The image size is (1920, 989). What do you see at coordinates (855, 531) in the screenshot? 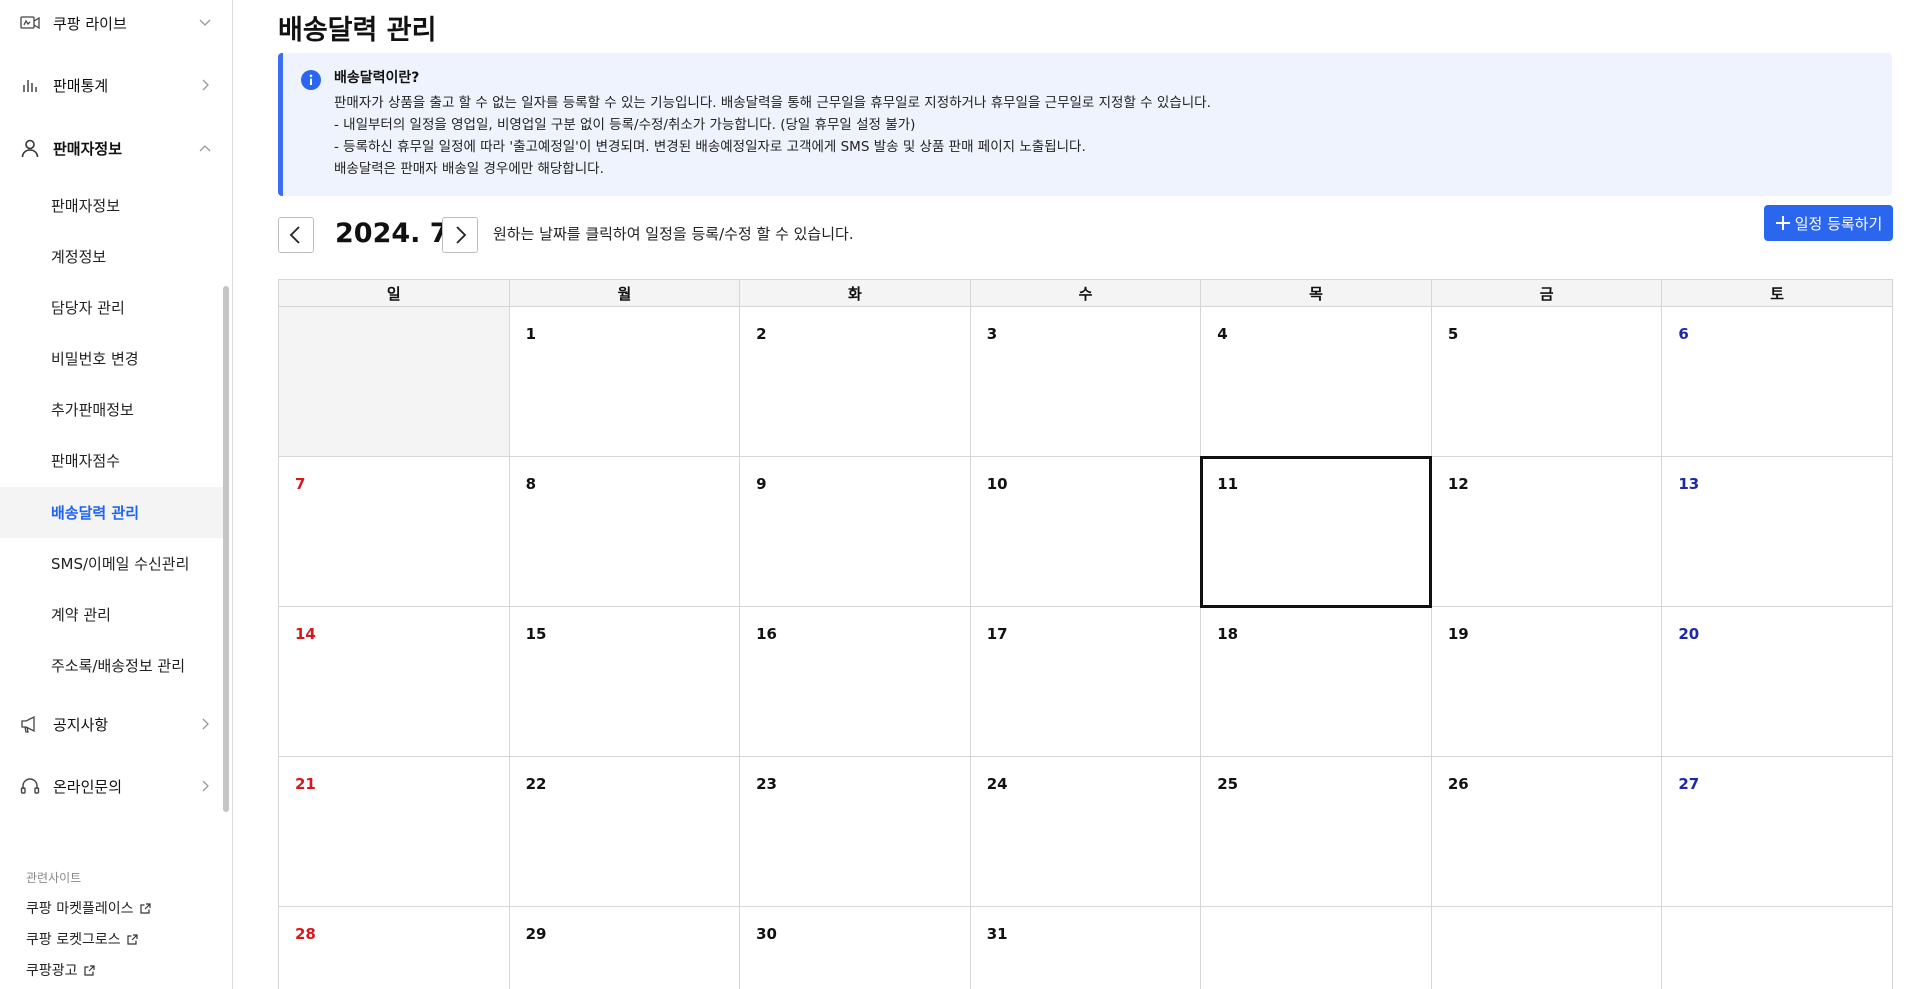
I see `calendar-day-cell: 9` at bounding box center [855, 531].